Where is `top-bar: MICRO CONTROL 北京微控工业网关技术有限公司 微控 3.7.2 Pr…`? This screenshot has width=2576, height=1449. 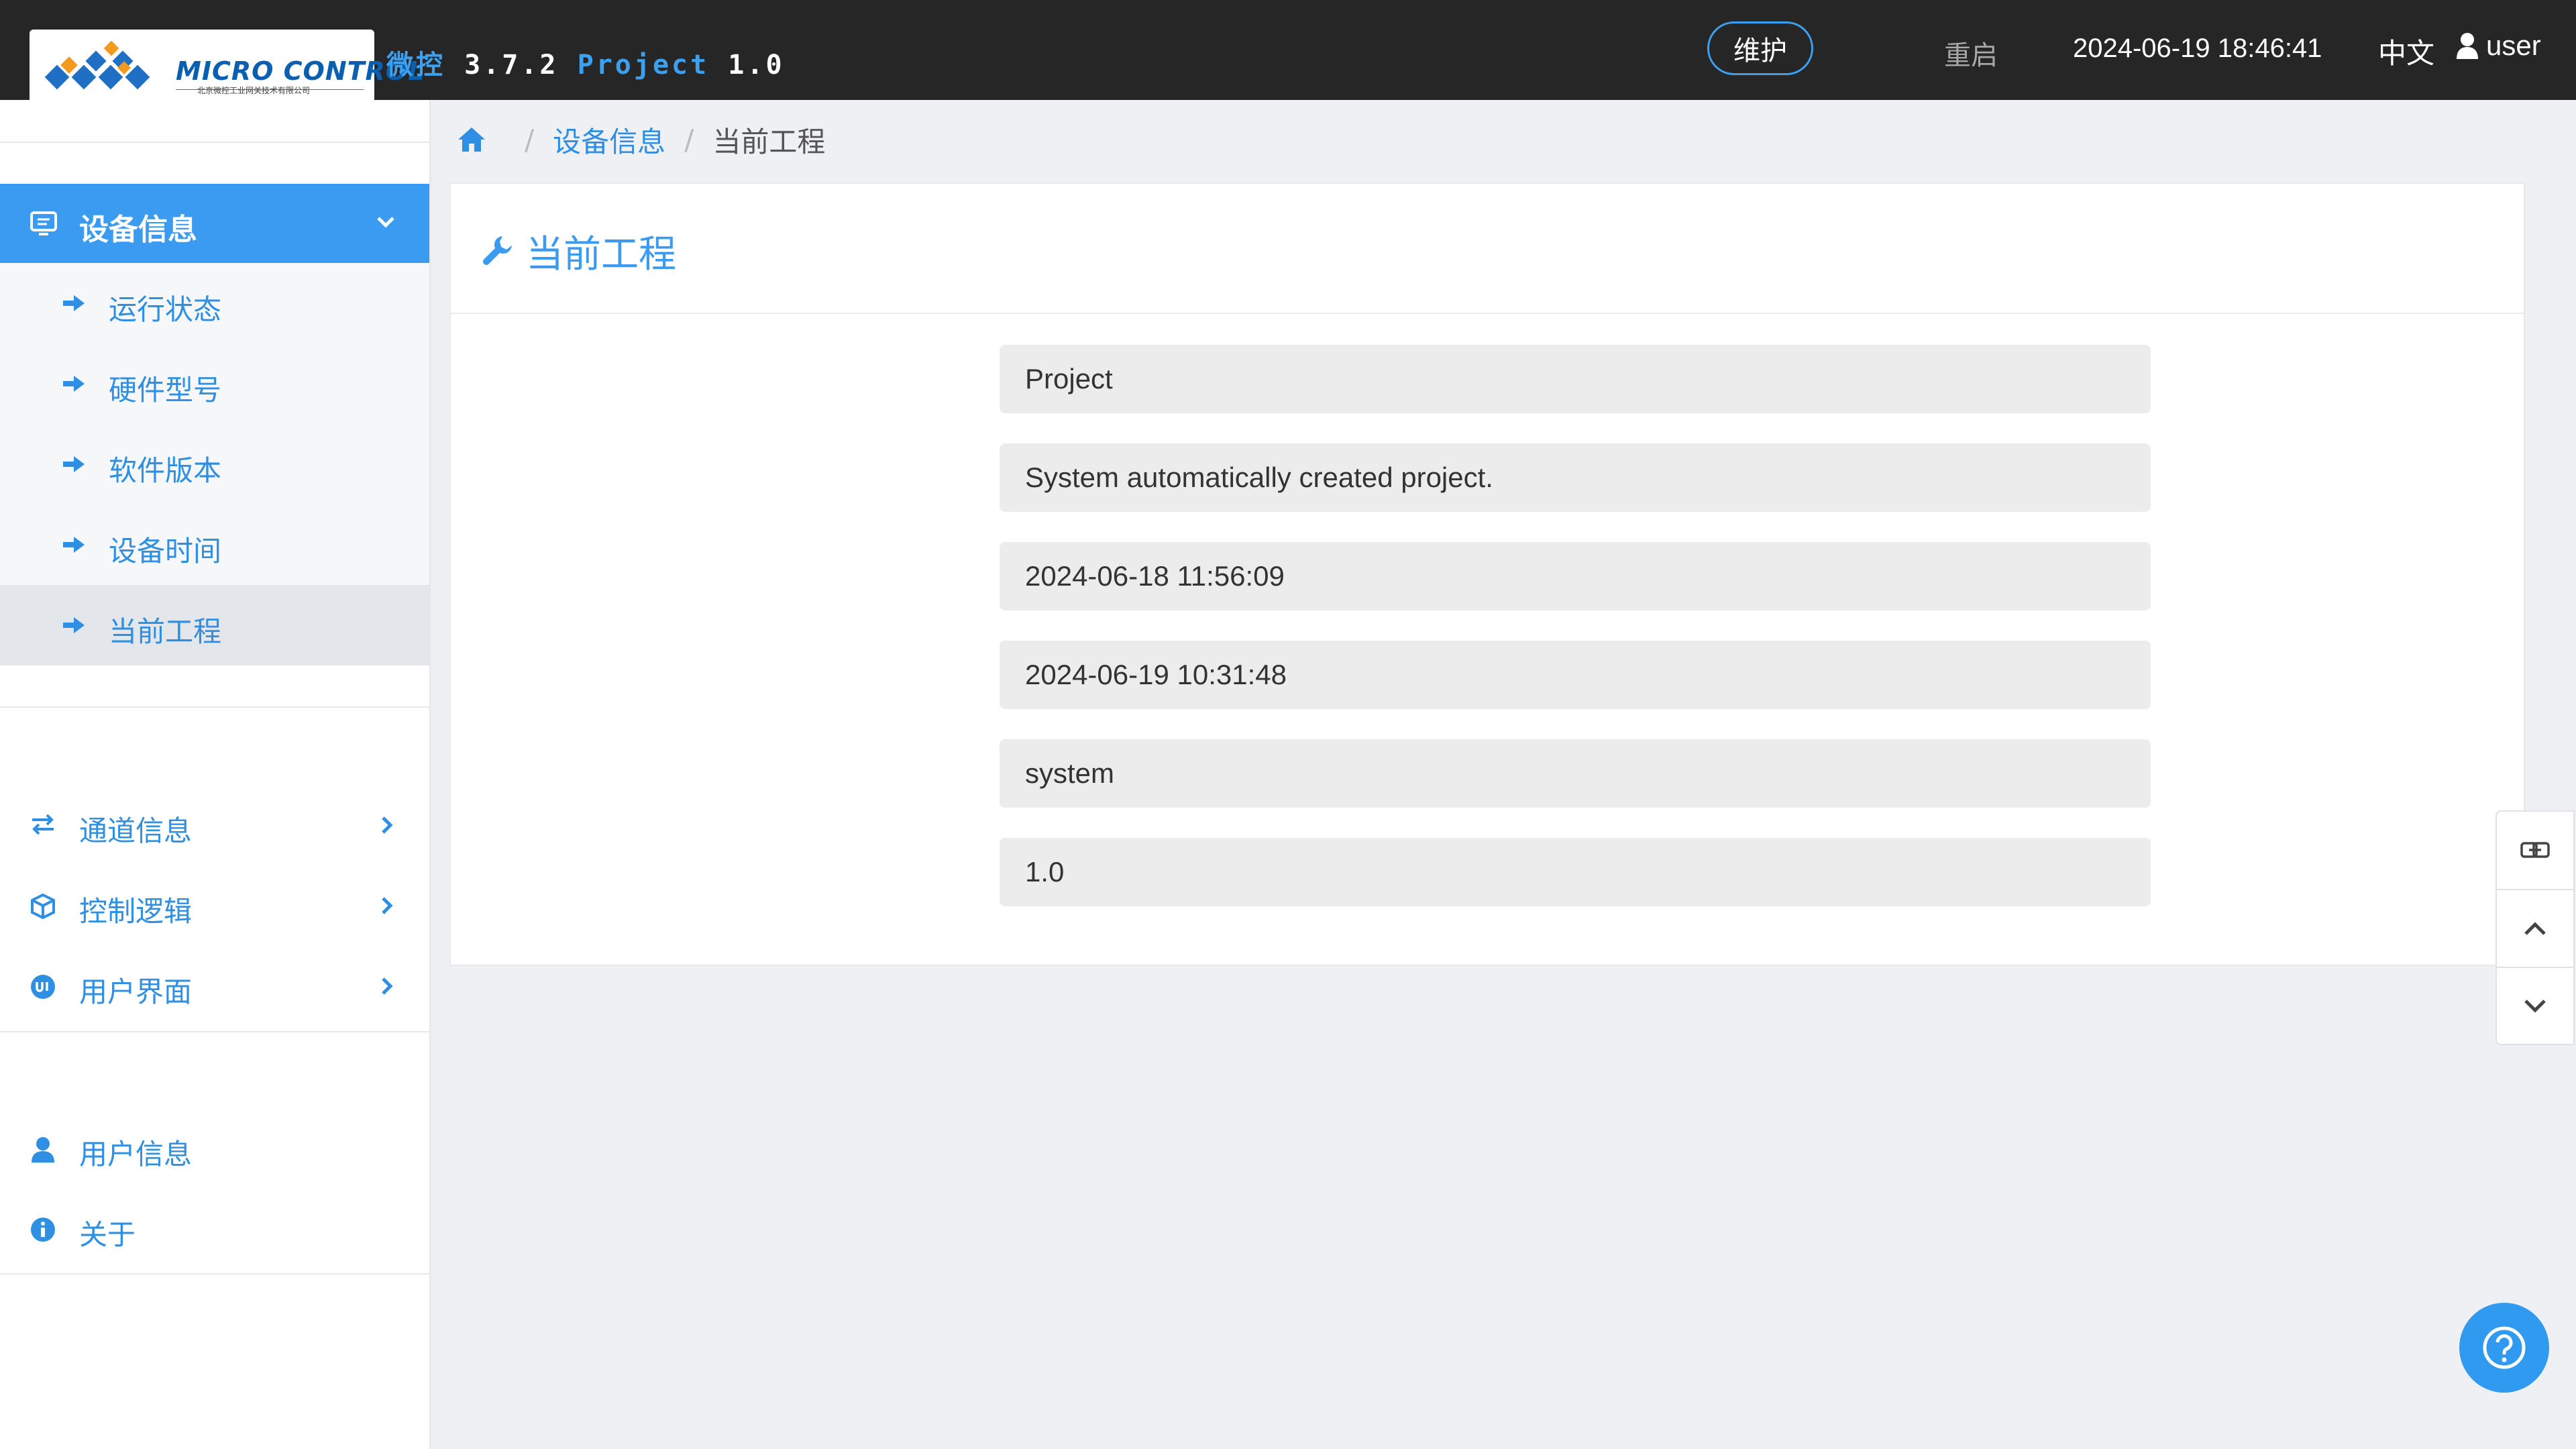 top-bar: MICRO CONTROL 北京微控工业网关技术有限公司 微控 3.7.2 Pr… is located at coordinates (1288, 50).